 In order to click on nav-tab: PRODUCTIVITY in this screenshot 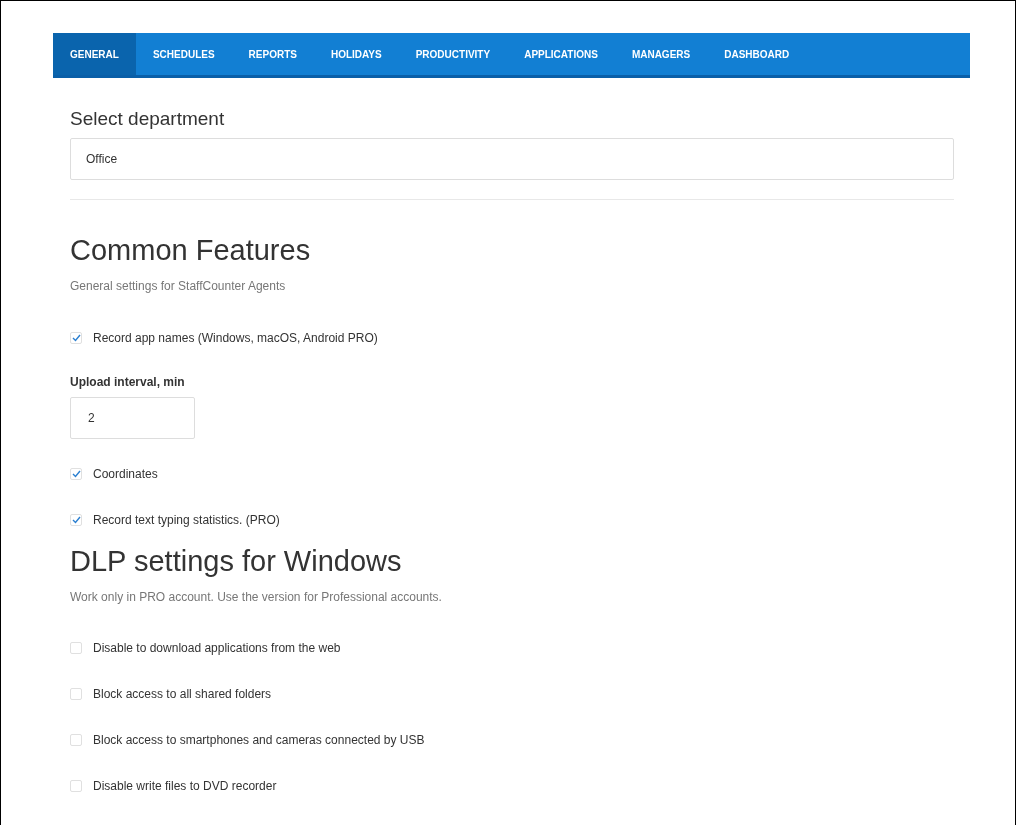, I will do `click(453, 54)`.